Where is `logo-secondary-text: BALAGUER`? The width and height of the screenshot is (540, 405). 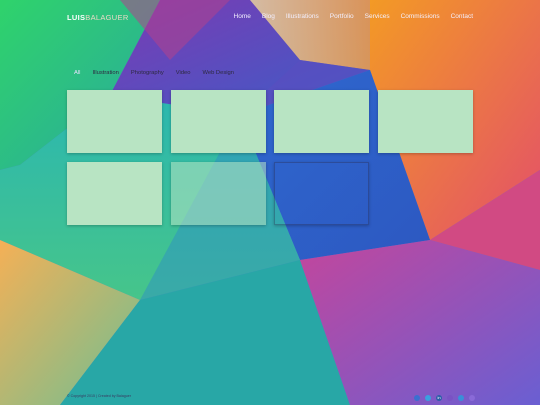 logo-secondary-text: BALAGUER is located at coordinates (107, 17).